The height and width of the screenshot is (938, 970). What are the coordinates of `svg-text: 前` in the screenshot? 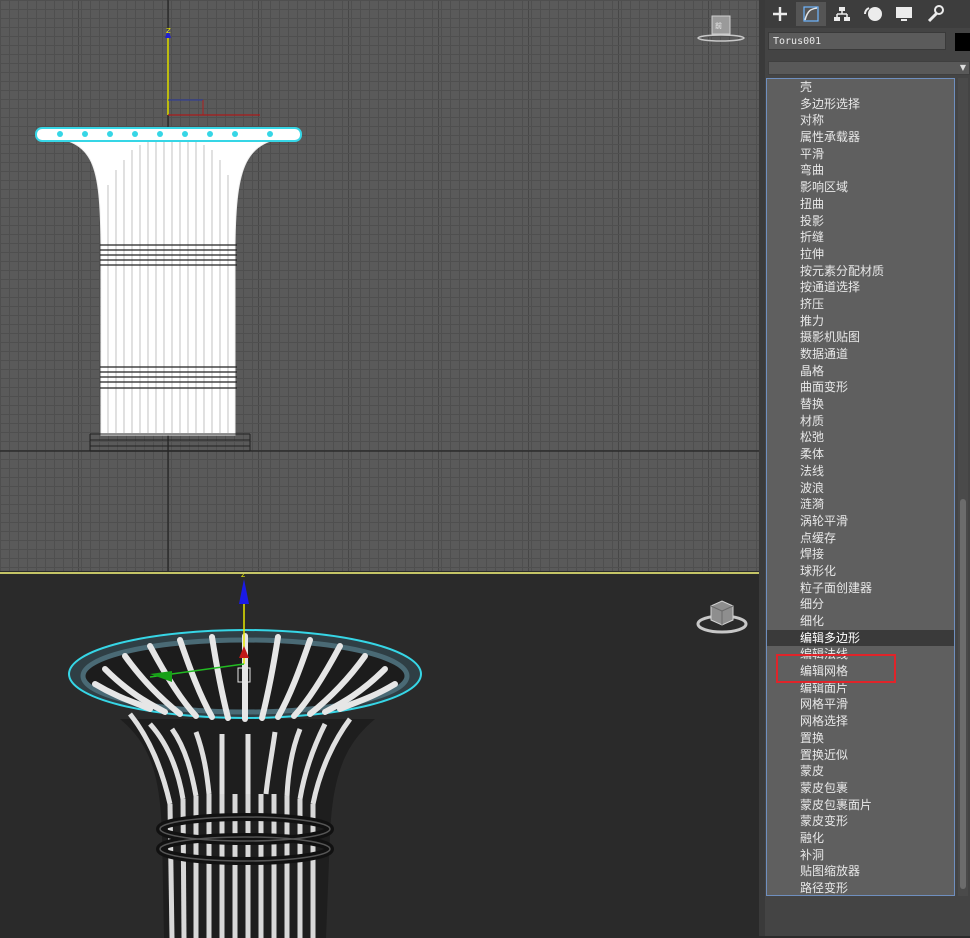 It's located at (718, 25).